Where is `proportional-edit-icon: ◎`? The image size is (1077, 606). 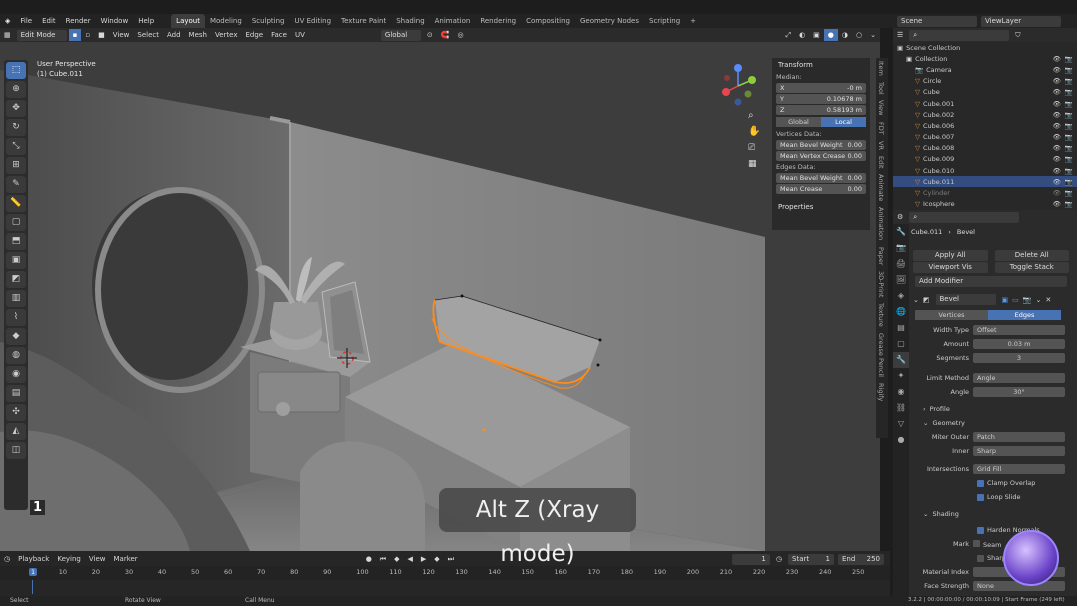
proportional-edit-icon: ◎ is located at coordinates (460, 35).